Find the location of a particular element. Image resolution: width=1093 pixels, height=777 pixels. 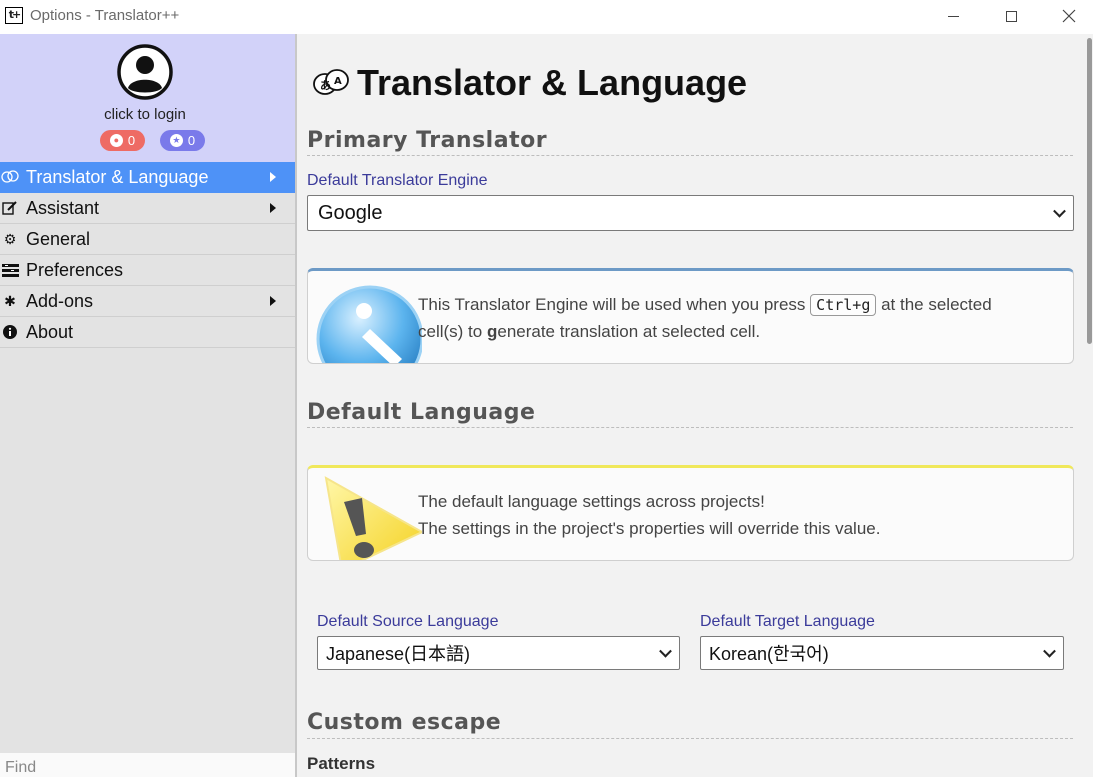

engine-info-text-4: enerate translation at selected cell. is located at coordinates (629, 331).